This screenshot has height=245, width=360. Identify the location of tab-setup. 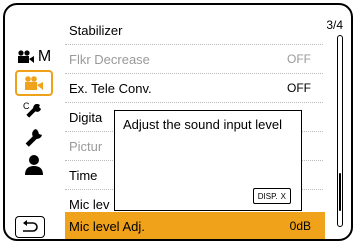
(34, 138).